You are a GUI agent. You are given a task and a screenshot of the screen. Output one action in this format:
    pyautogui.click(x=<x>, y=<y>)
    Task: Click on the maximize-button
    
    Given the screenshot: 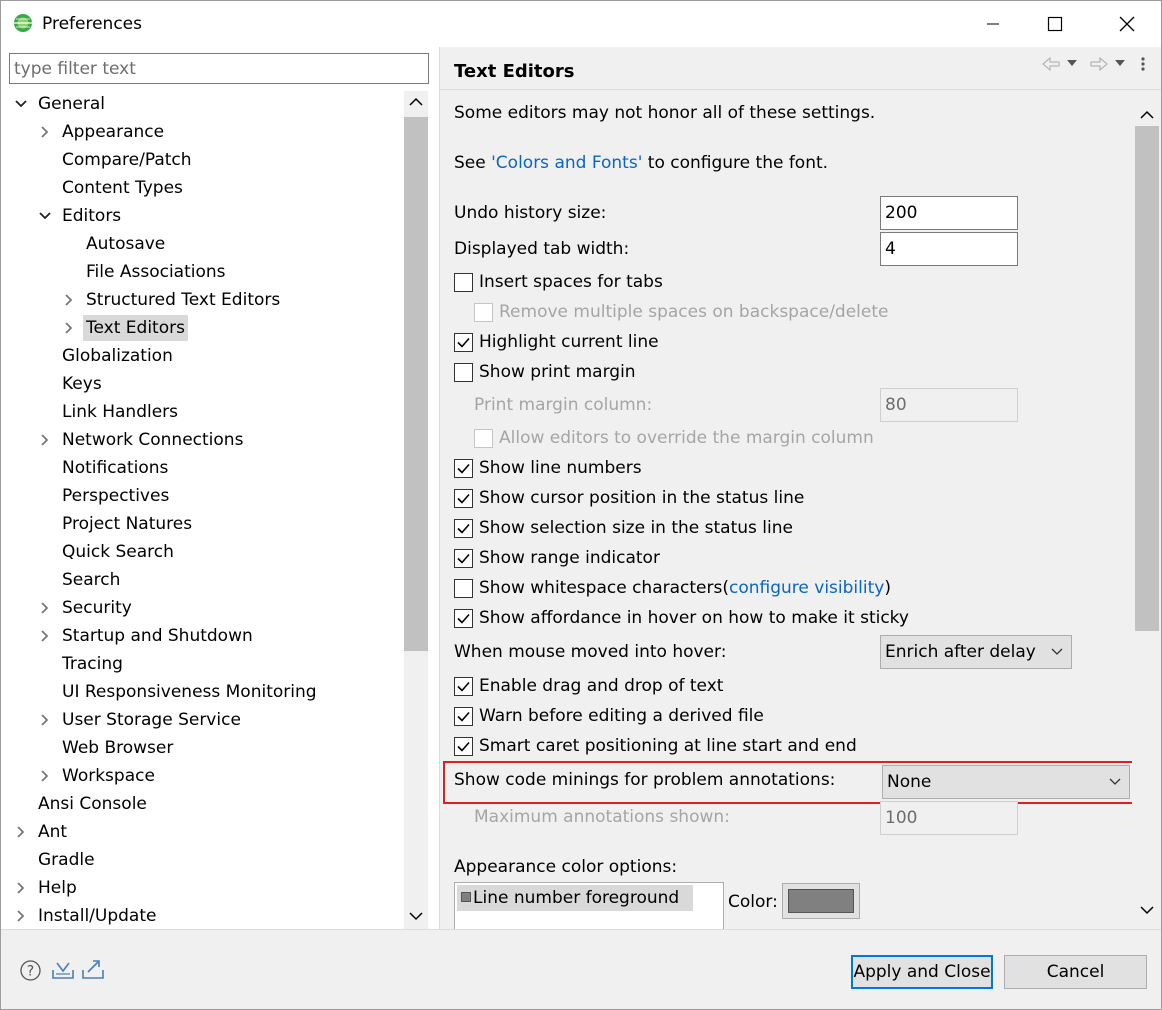 What is the action you would take?
    pyautogui.click(x=1055, y=24)
    